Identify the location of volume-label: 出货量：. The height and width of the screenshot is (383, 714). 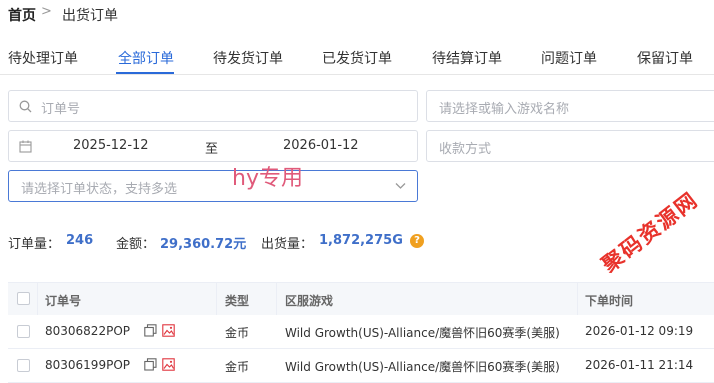
(287, 244).